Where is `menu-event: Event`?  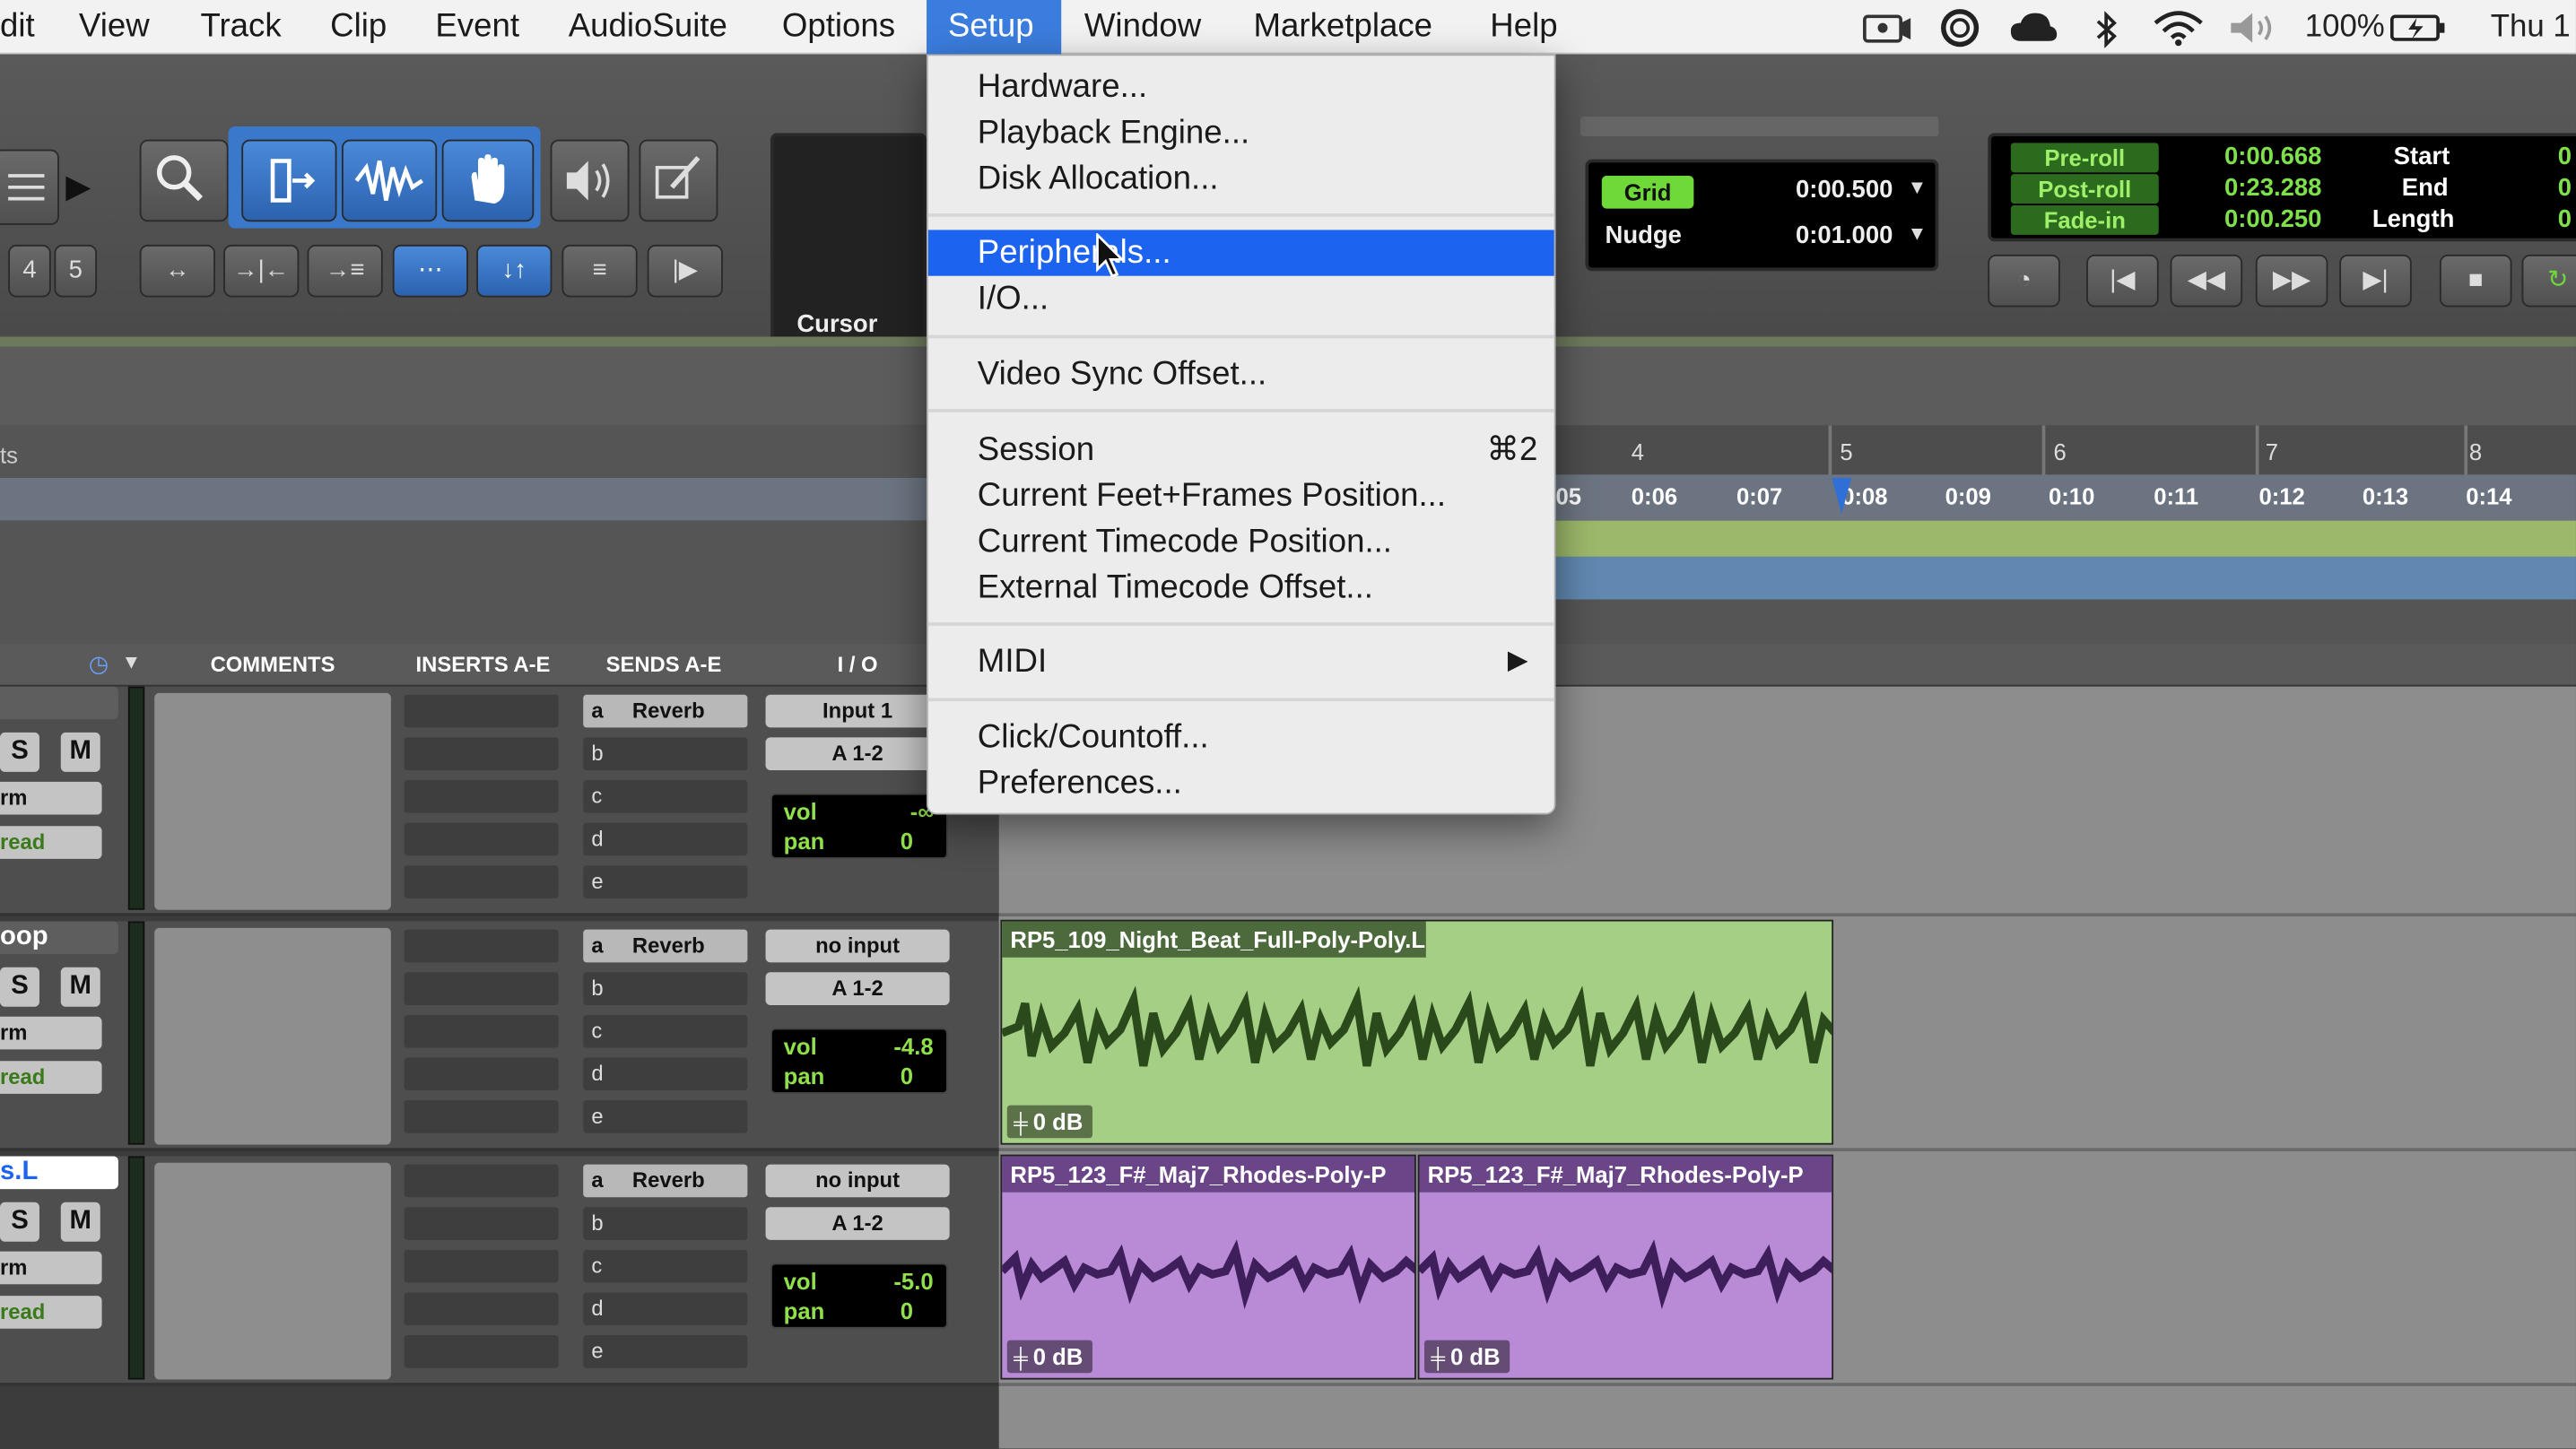 menu-event: Event is located at coordinates (477, 27).